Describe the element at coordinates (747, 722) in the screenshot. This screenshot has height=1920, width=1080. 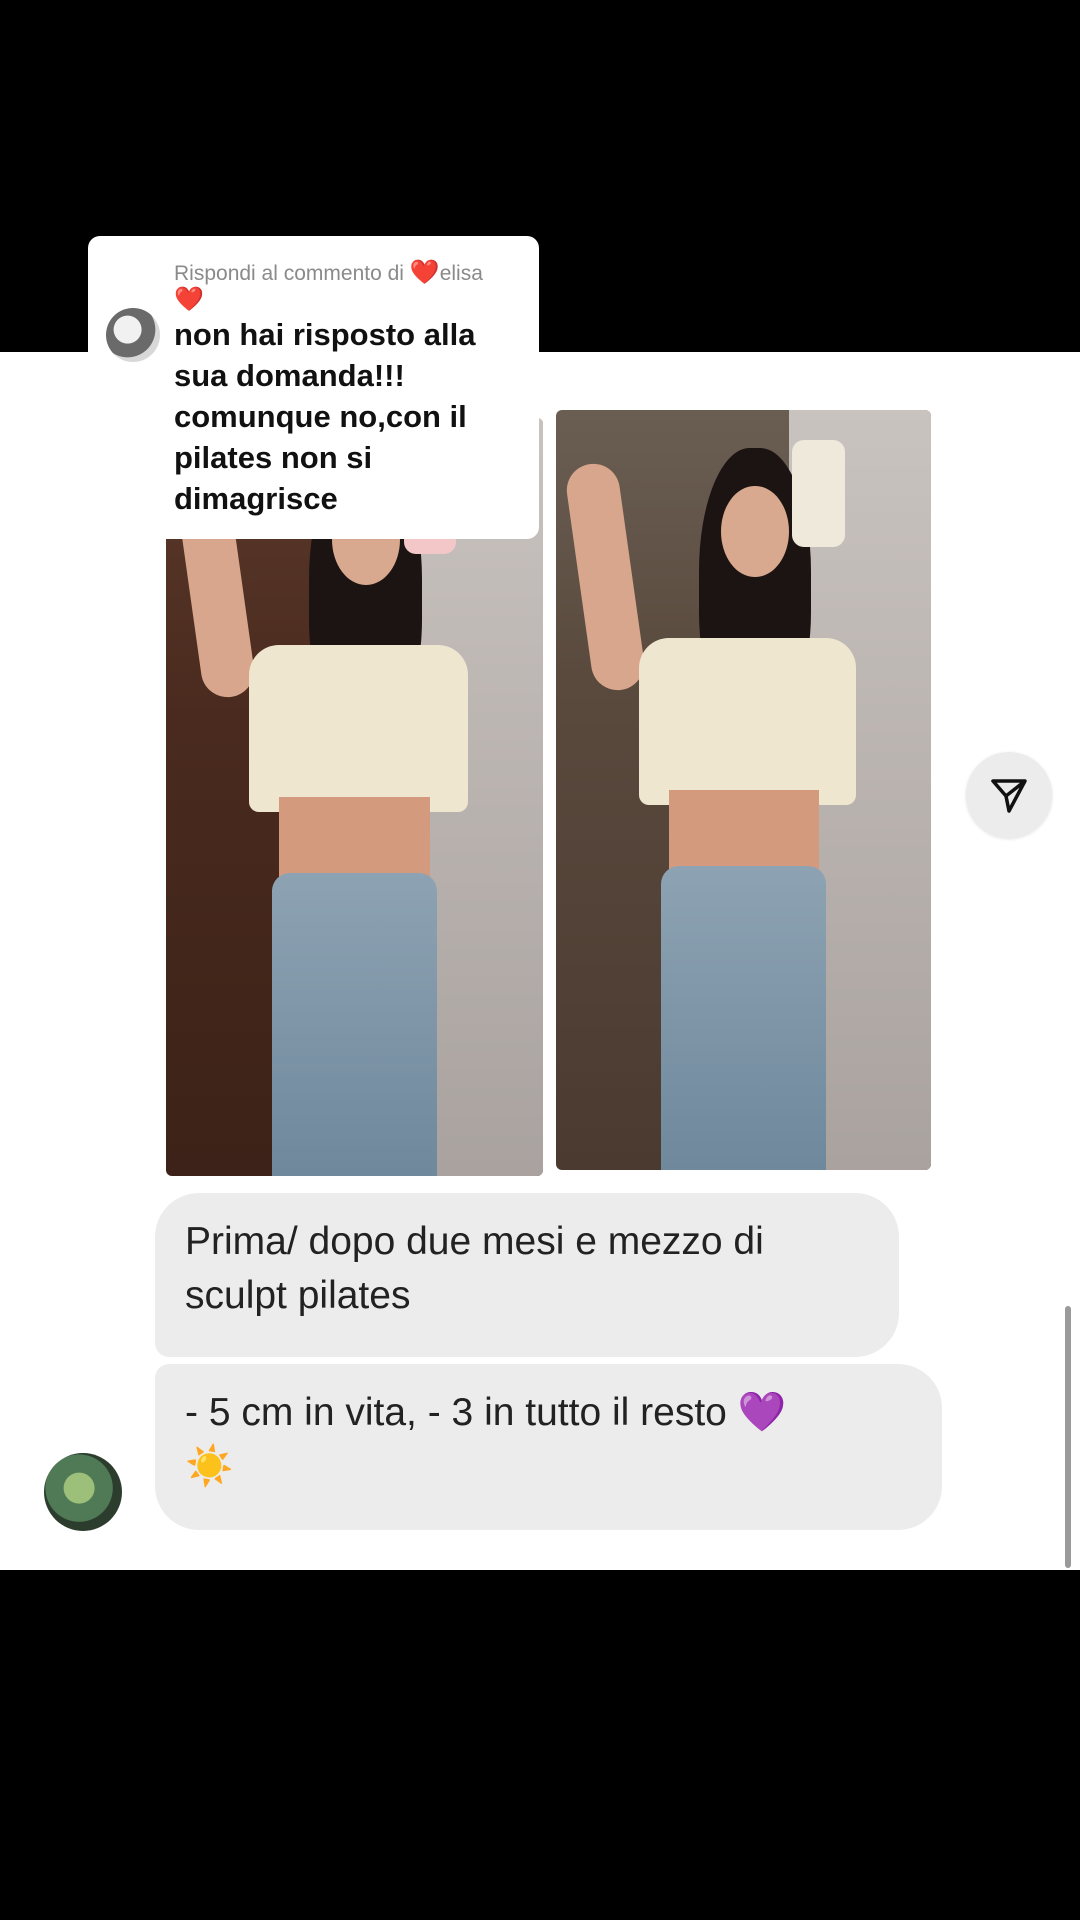
I see `crop-top` at that location.